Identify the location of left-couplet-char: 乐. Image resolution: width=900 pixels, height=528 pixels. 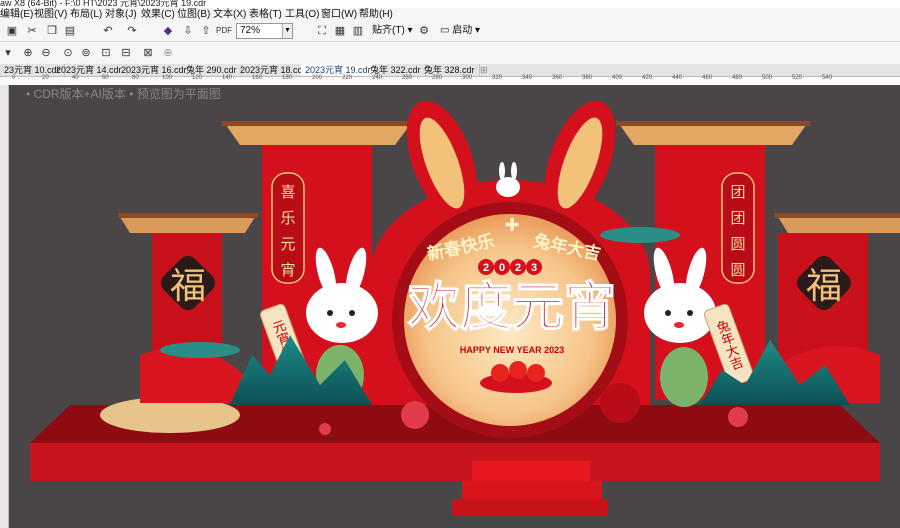
(287, 218).